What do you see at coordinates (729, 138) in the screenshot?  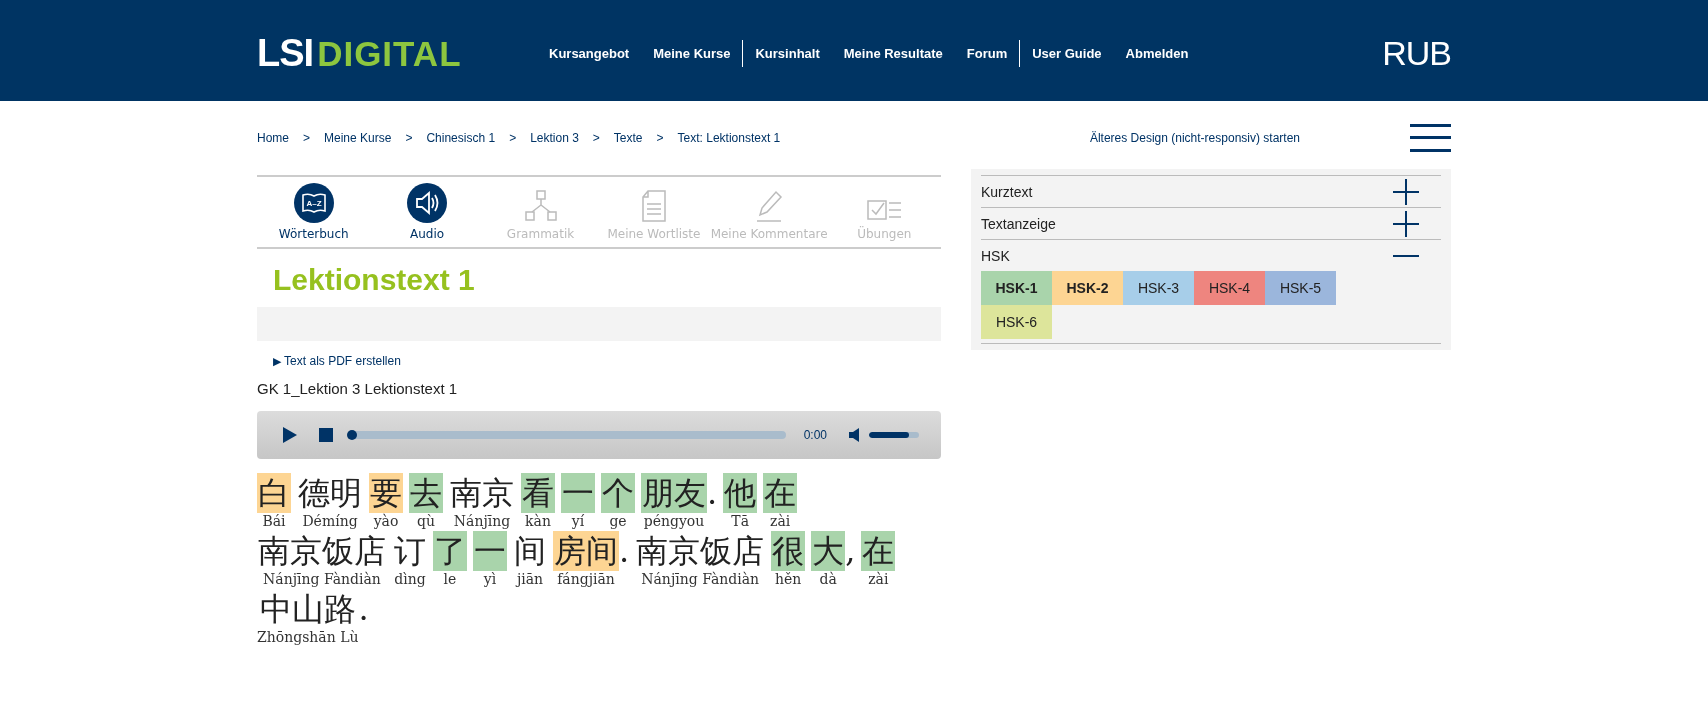 I see `breadcrumb-link: Text: Lektionstext 1` at bounding box center [729, 138].